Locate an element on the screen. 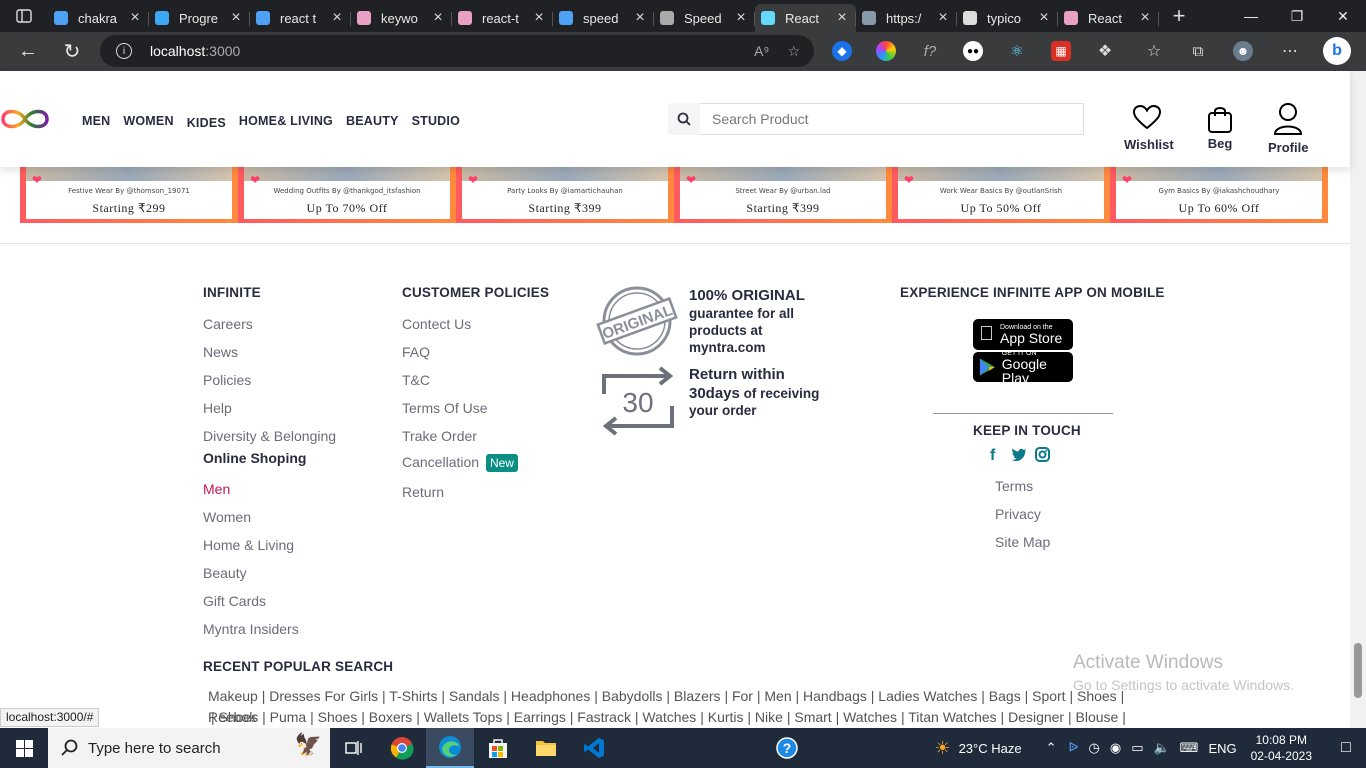  footer-link-contact: Contect Us is located at coordinates (436, 324).